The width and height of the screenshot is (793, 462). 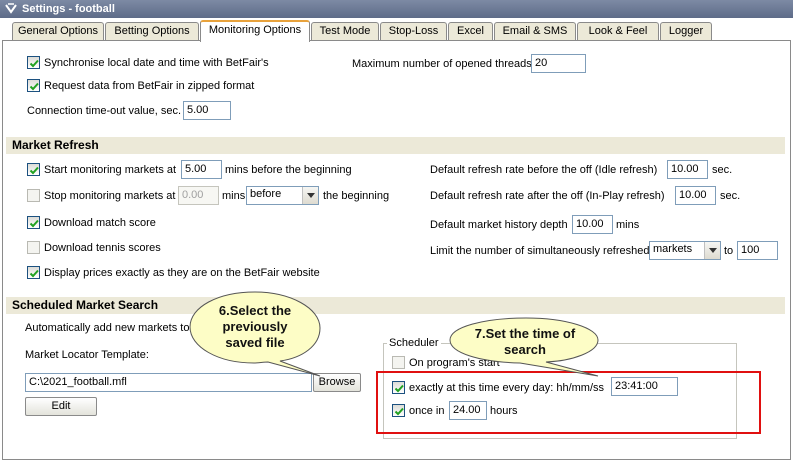 What do you see at coordinates (11, 9) in the screenshot?
I see `app-icon` at bounding box center [11, 9].